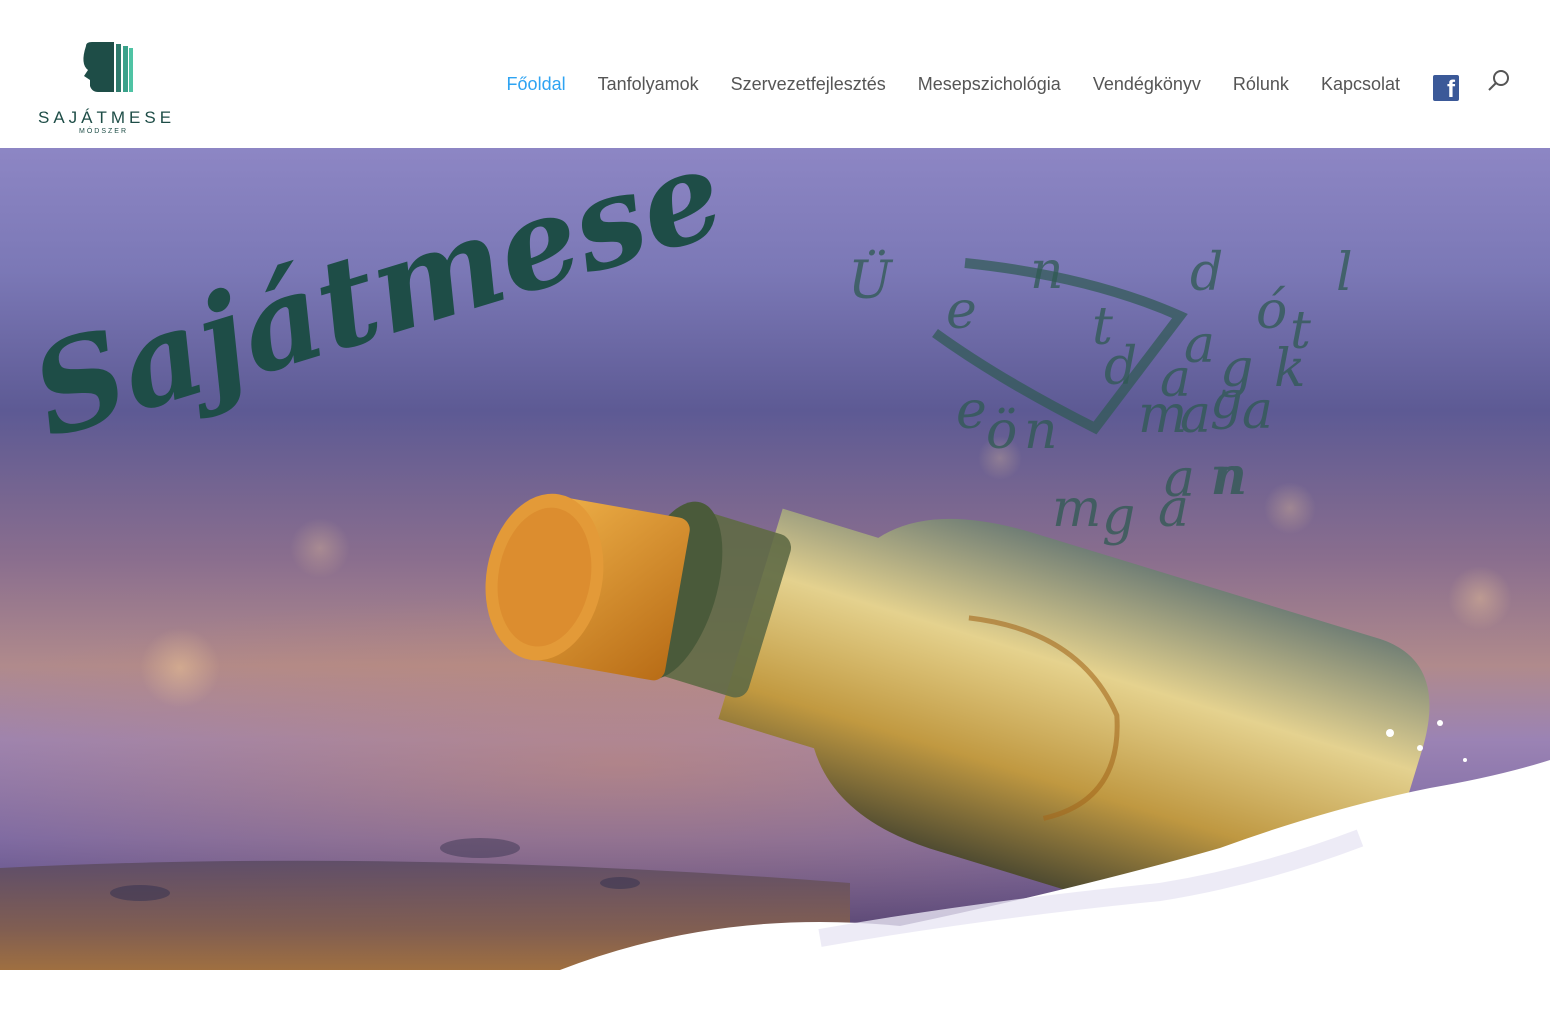 This screenshot has width=1550, height=1033. I want to click on logo-subtitle: MÓDSZER, so click(103, 131).